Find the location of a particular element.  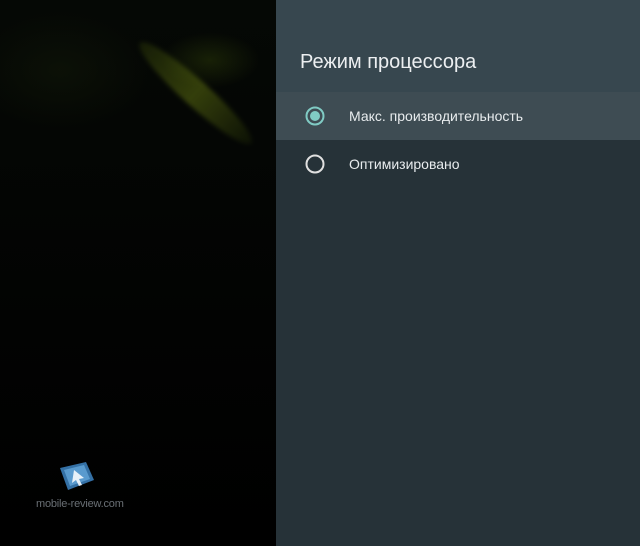

option-max-performance: Макс. производительность is located at coordinates (458, 116).